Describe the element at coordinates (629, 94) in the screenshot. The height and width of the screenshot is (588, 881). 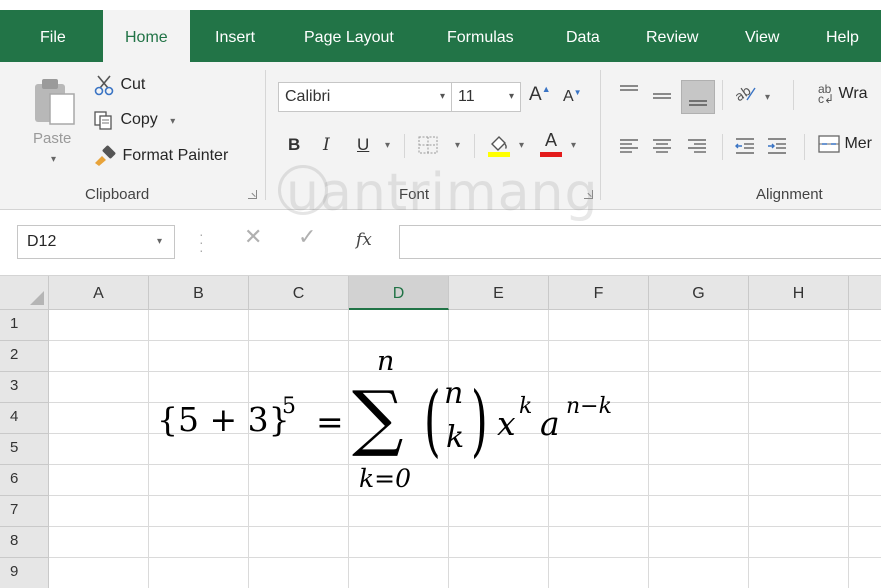
I see `top-align-button` at that location.